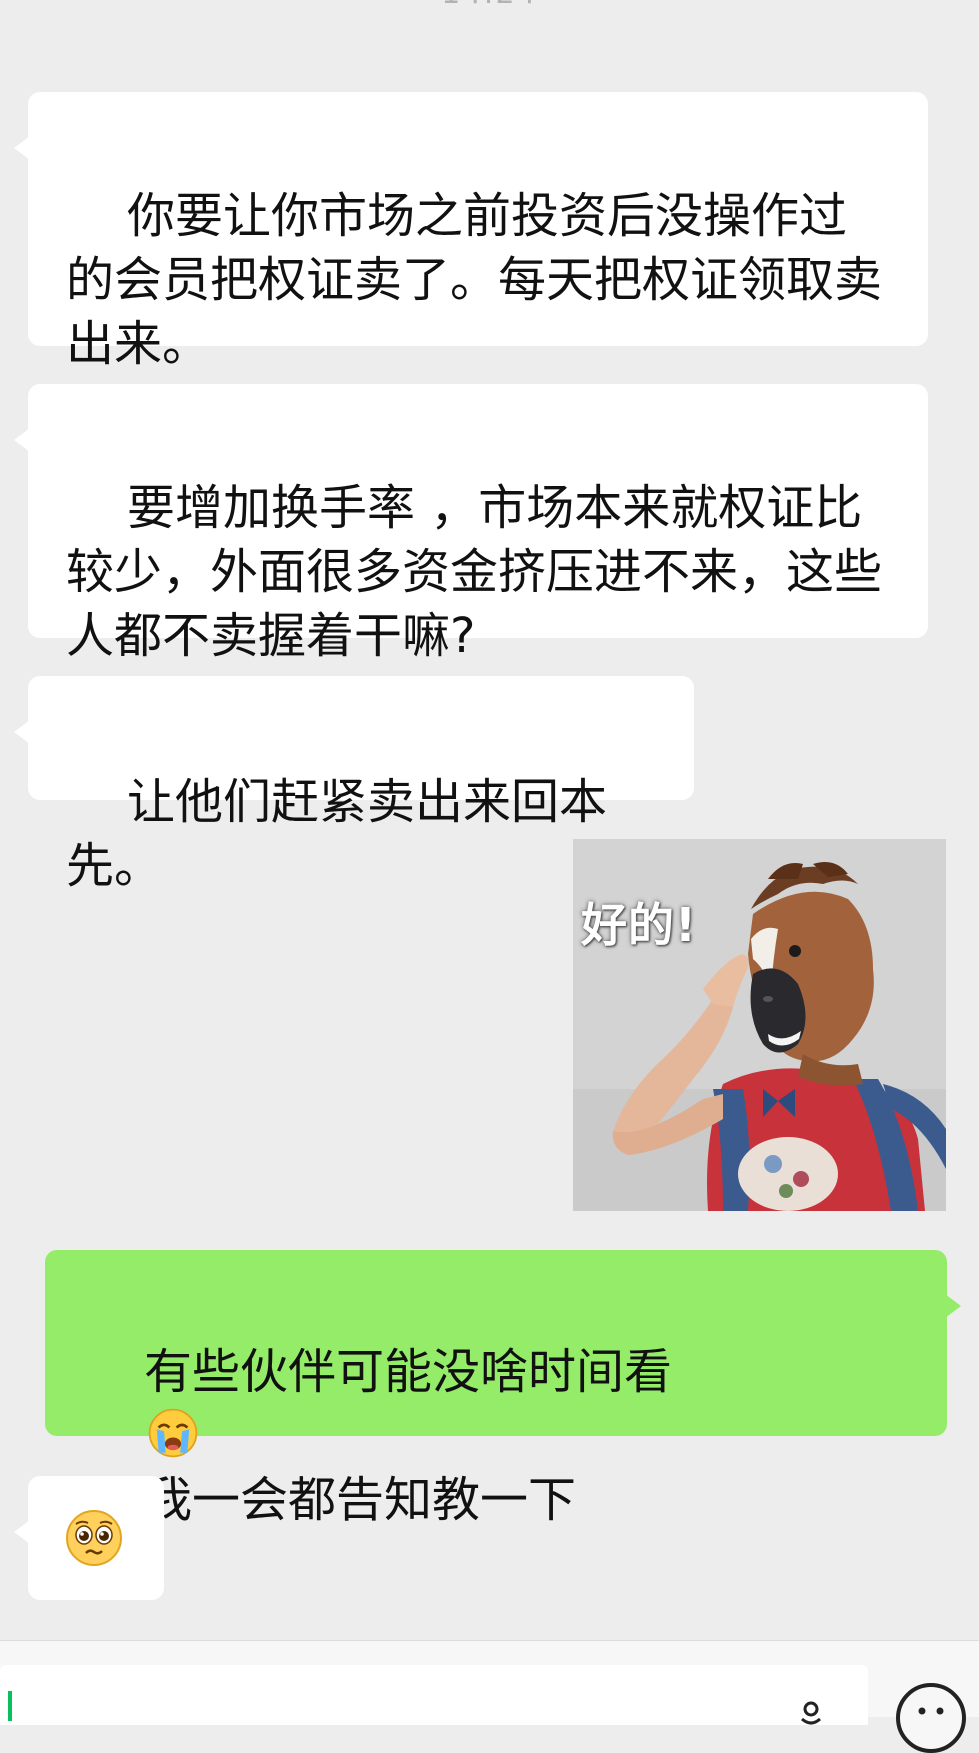  I want to click on message-timestamp: 14:24, so click(489, 5).